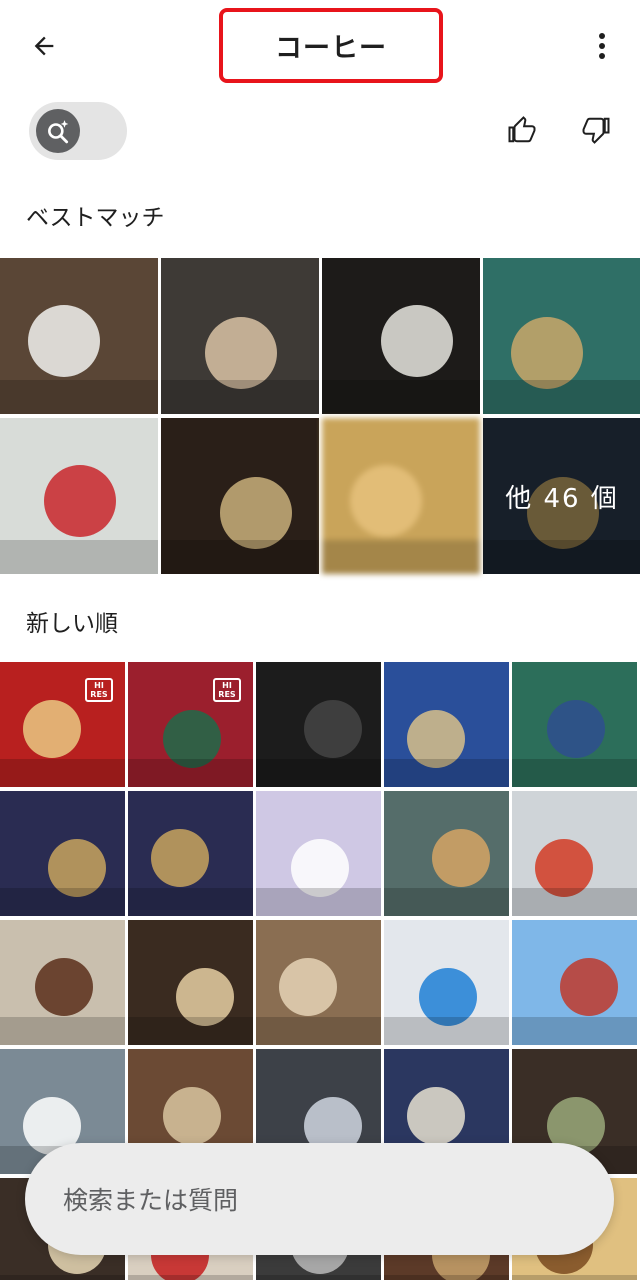  I want to click on search-bar: 検索または質問, so click(319, 1199).